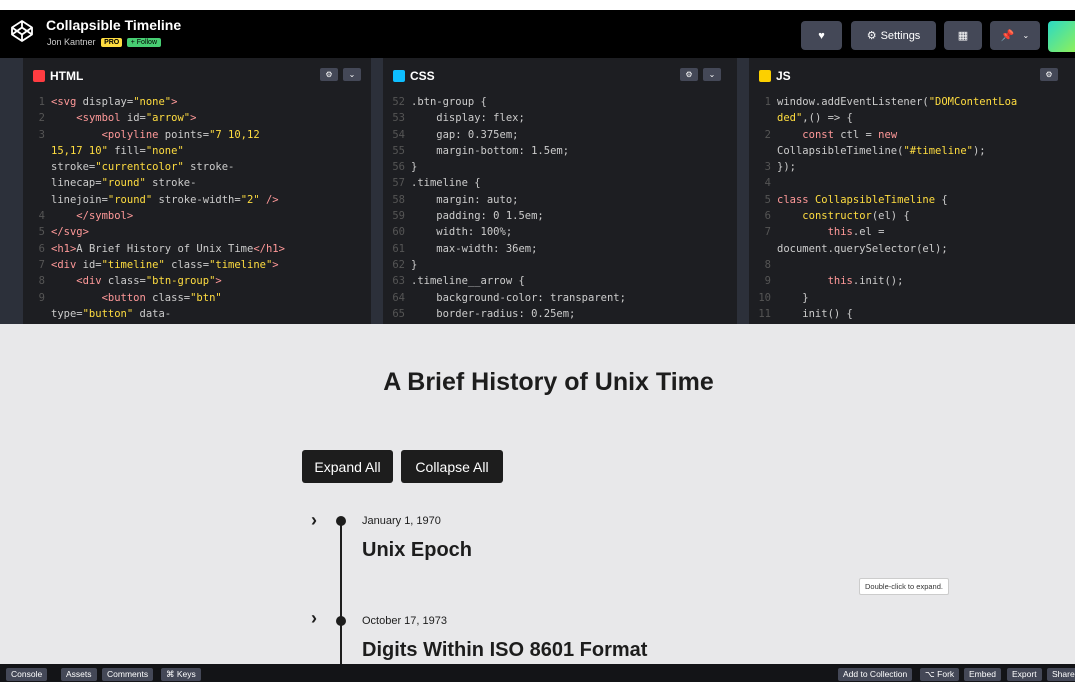 The width and height of the screenshot is (1075, 682). What do you see at coordinates (71, 42) in the screenshot?
I see `author-name: Jon Kantner` at bounding box center [71, 42].